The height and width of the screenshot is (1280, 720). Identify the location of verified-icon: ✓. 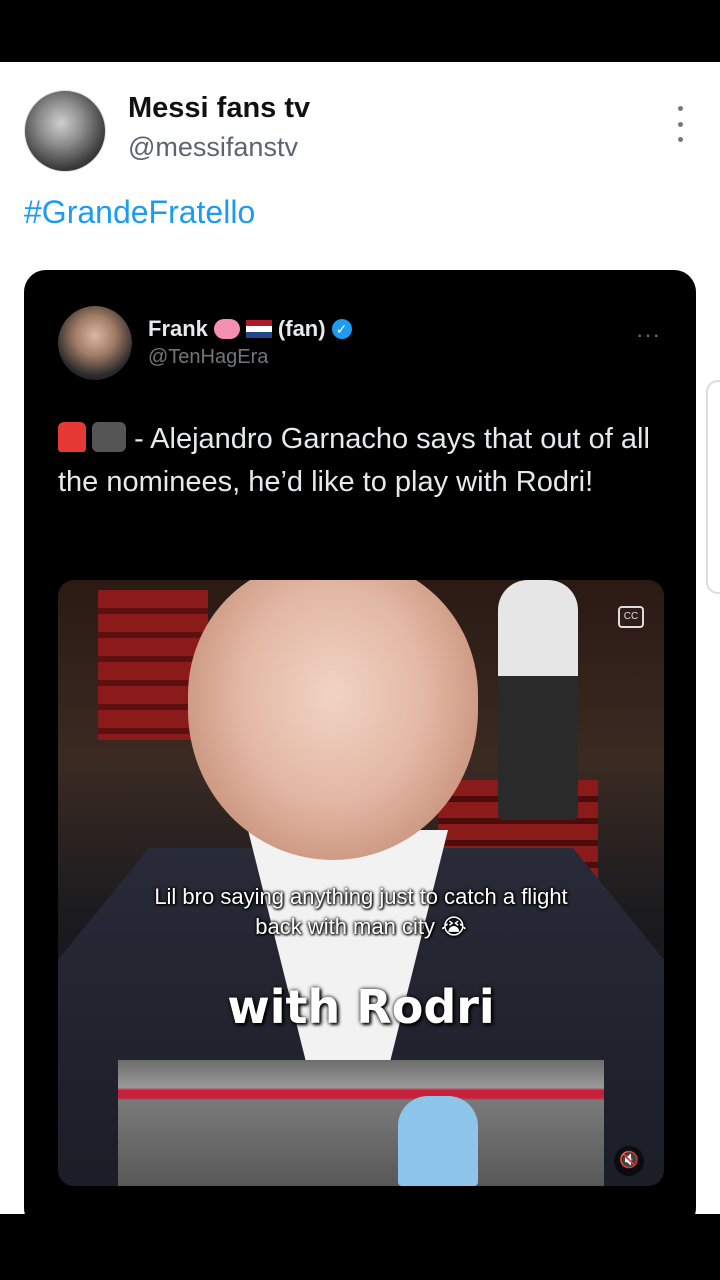
(341, 329).